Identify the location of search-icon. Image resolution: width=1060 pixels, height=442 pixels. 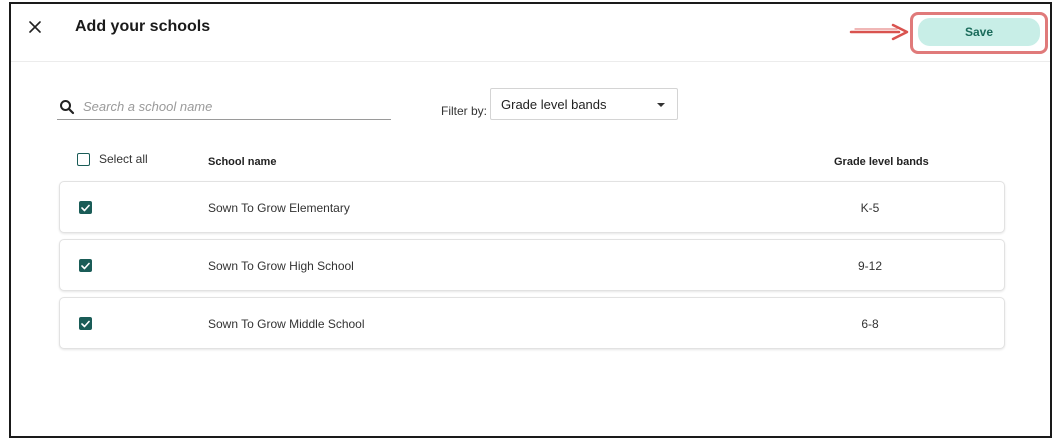
(67, 106).